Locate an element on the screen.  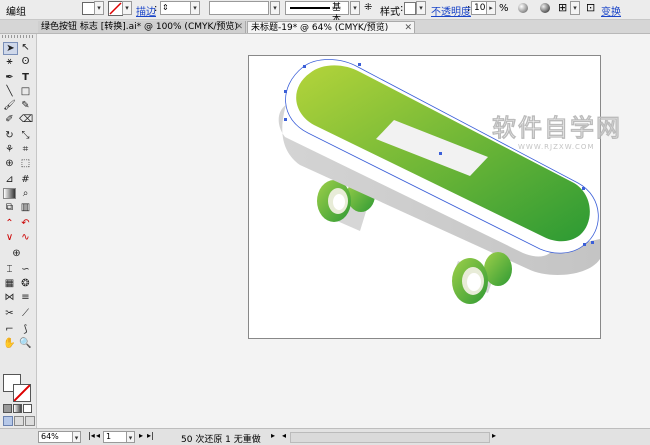
blend-tool-icon: ⧉ is located at coordinates (9, 207).